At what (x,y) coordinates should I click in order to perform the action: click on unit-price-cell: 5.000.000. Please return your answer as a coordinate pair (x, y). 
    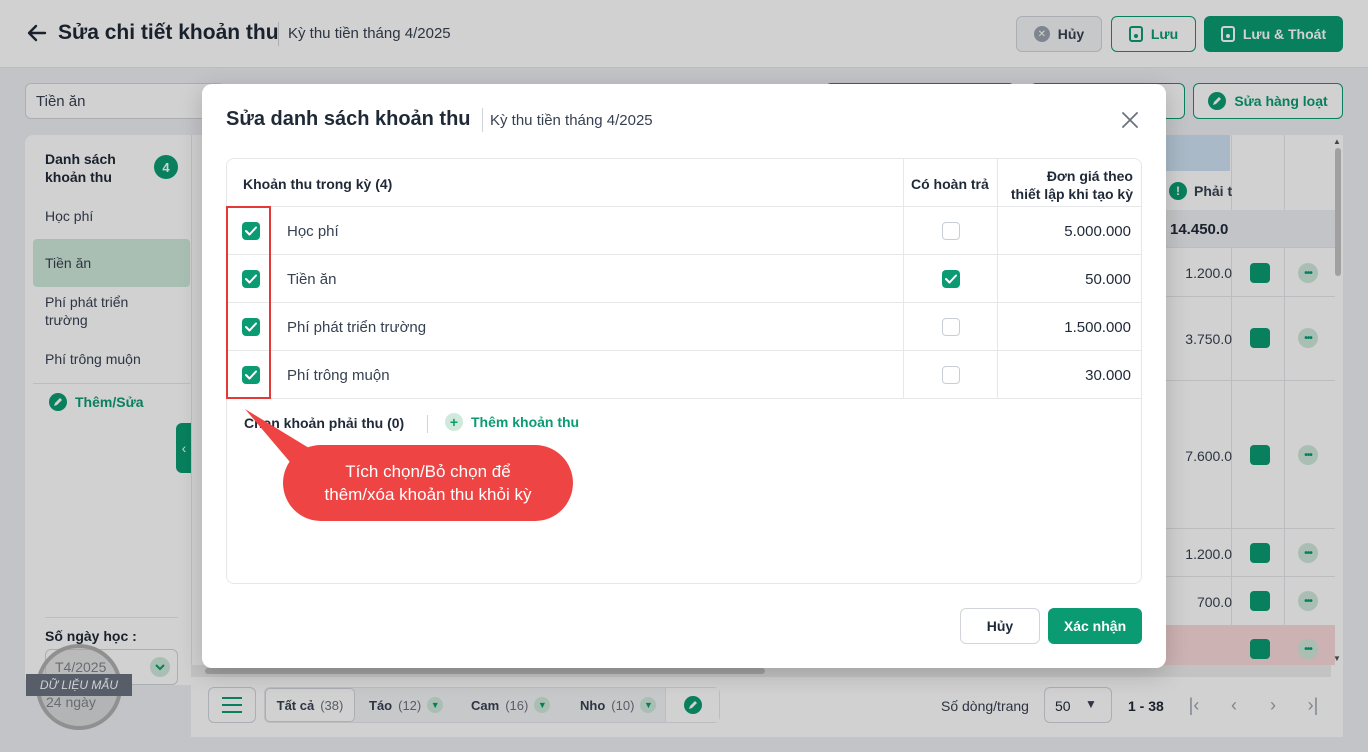
    Looking at the image, I should click on (1097, 231).